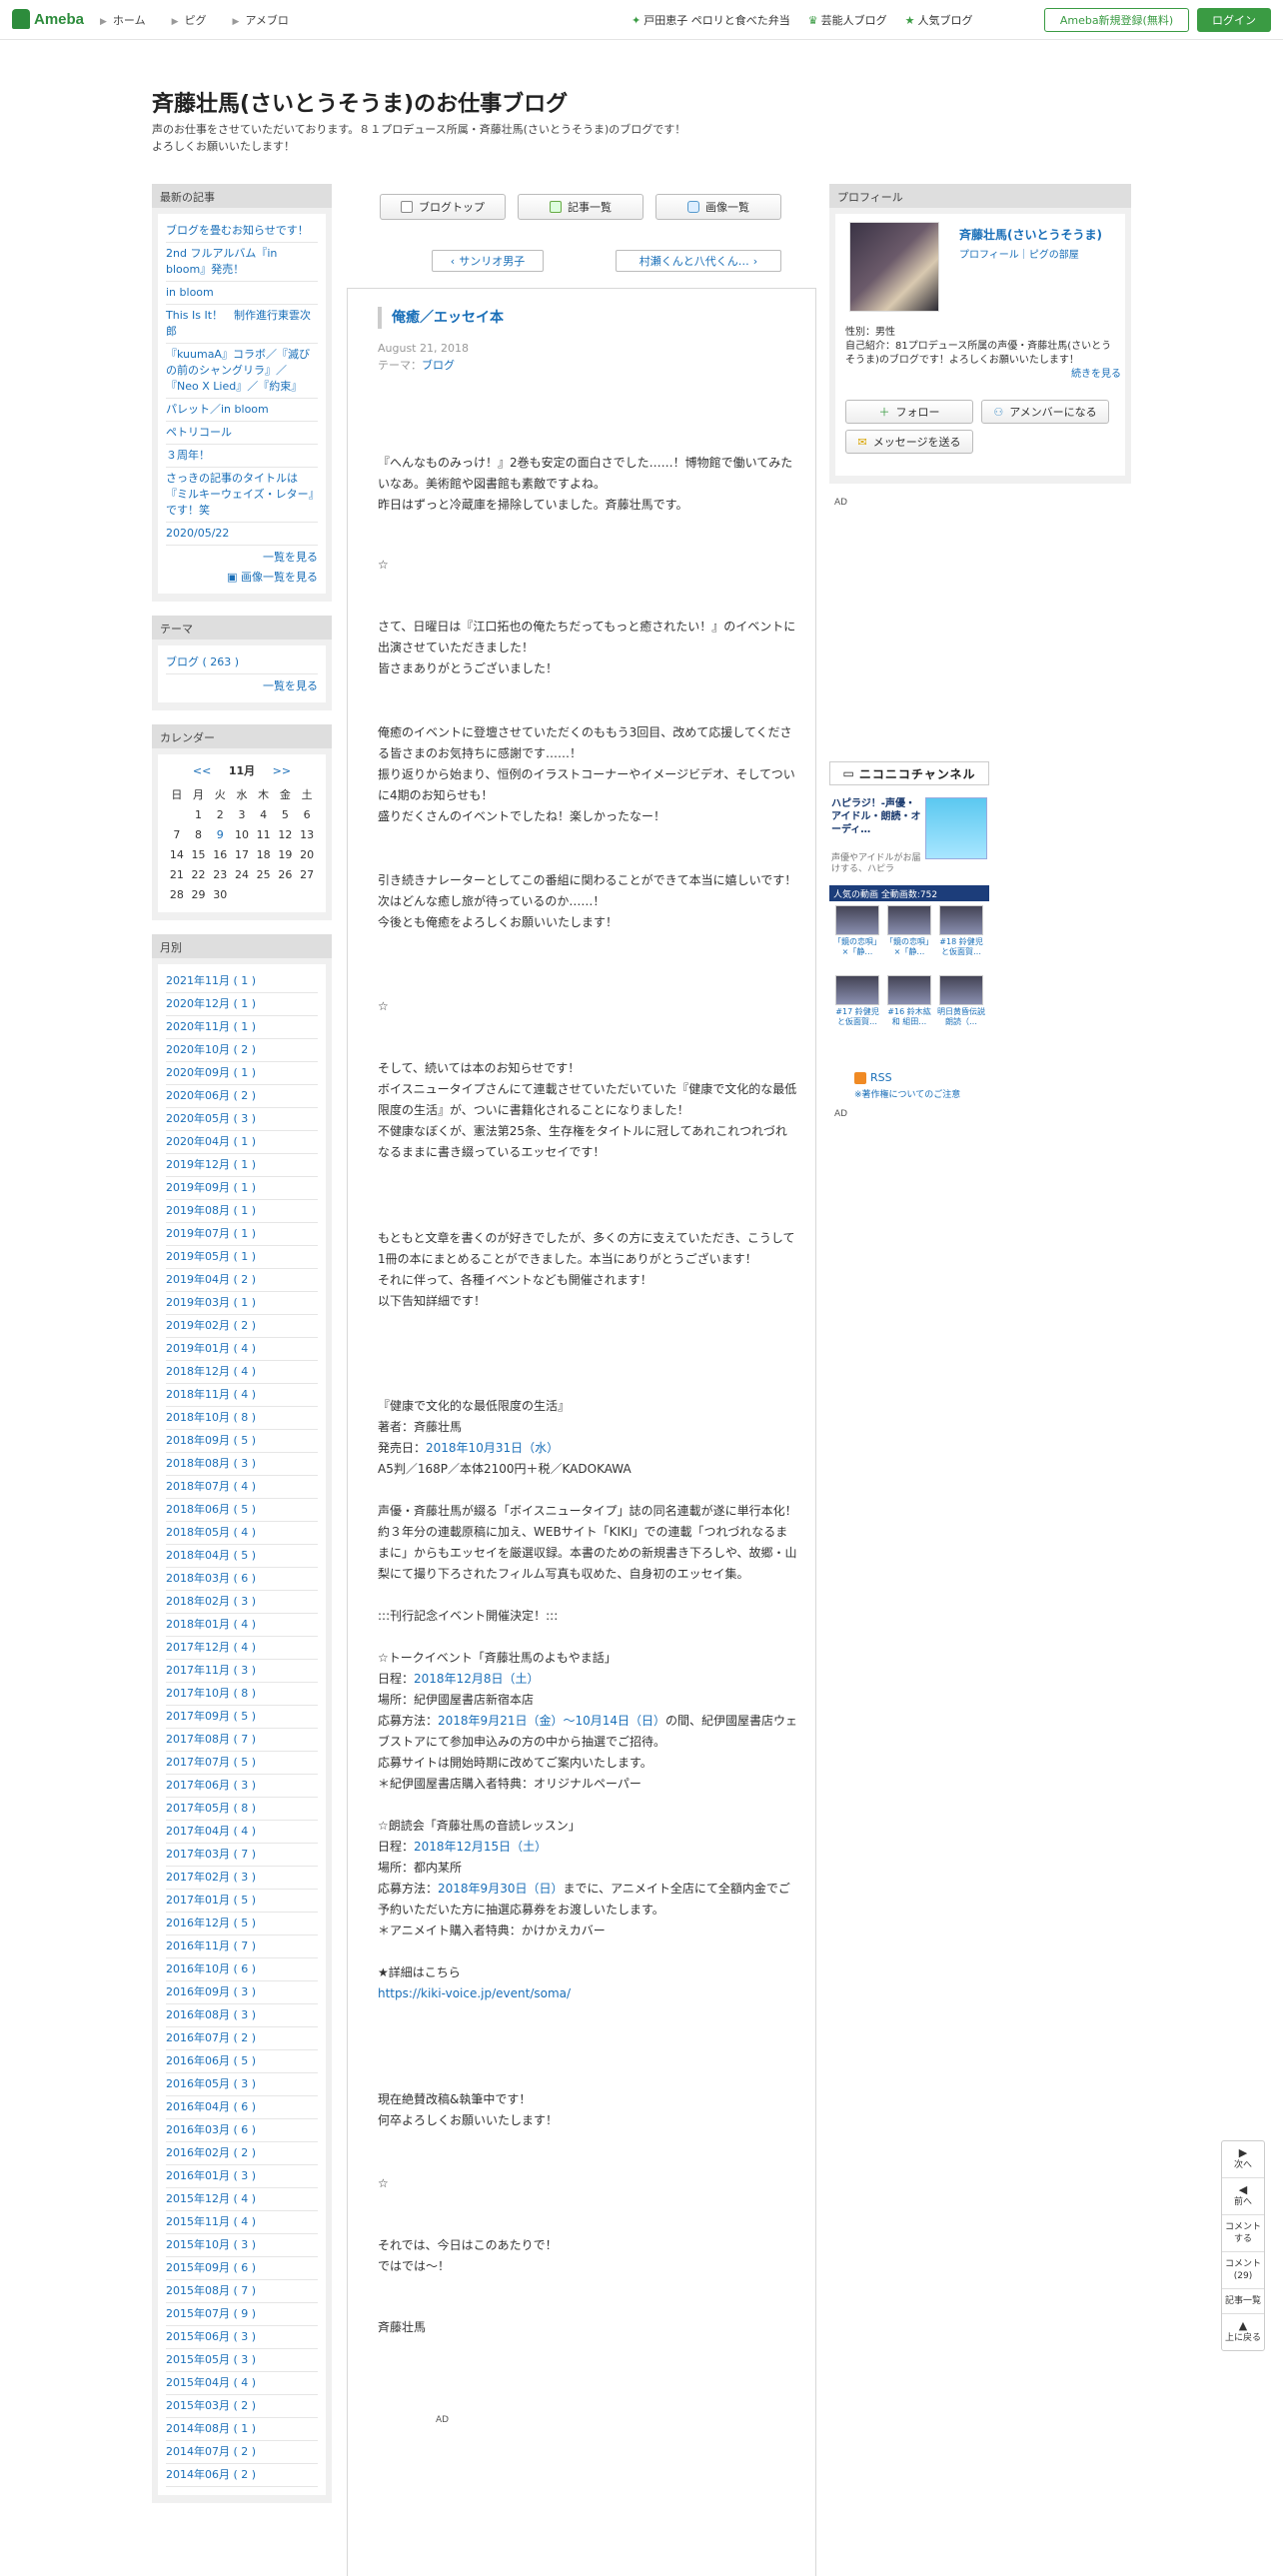  I want to click on comment-button: コメントする, so click(1243, 2233).